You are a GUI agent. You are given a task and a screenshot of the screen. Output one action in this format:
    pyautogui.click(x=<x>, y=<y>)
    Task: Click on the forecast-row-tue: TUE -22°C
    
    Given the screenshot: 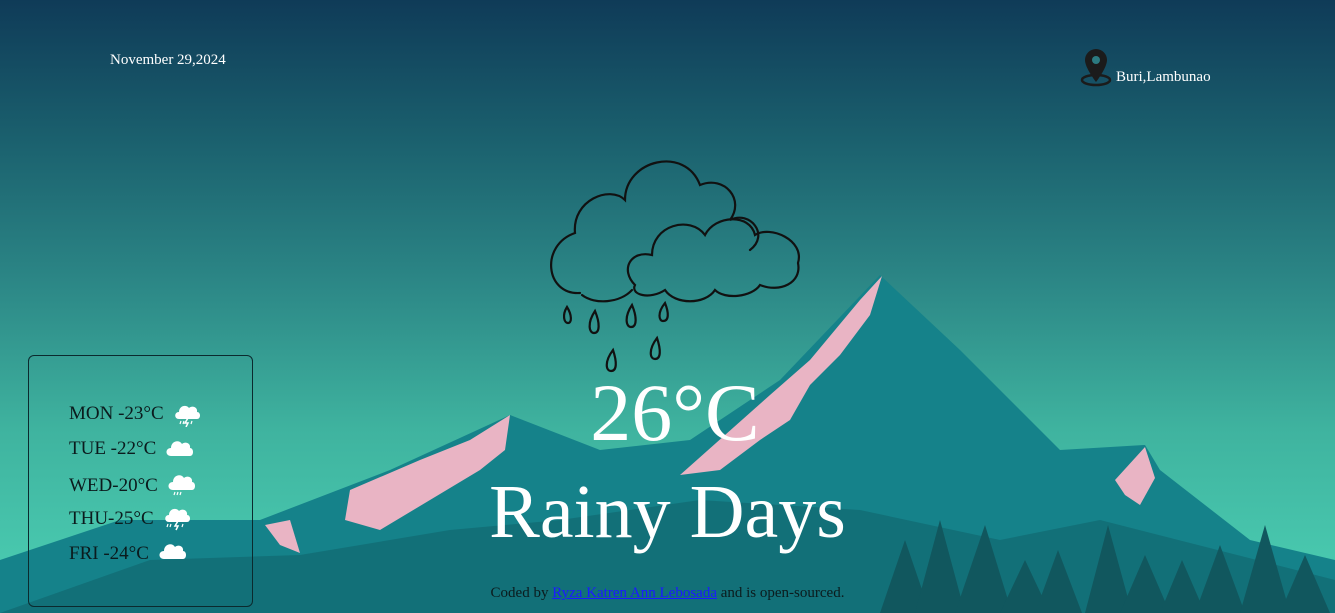 What is the action you would take?
    pyautogui.click(x=131, y=449)
    